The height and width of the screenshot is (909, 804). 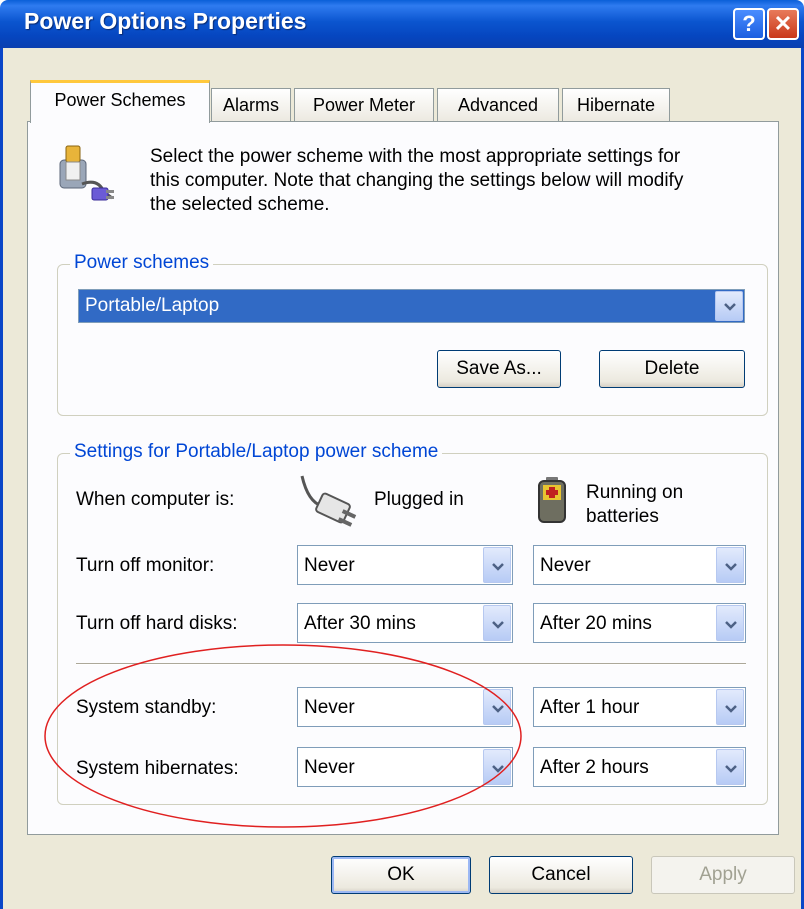 I want to click on tab-power-schemes: Power Schemes, so click(x=120, y=101).